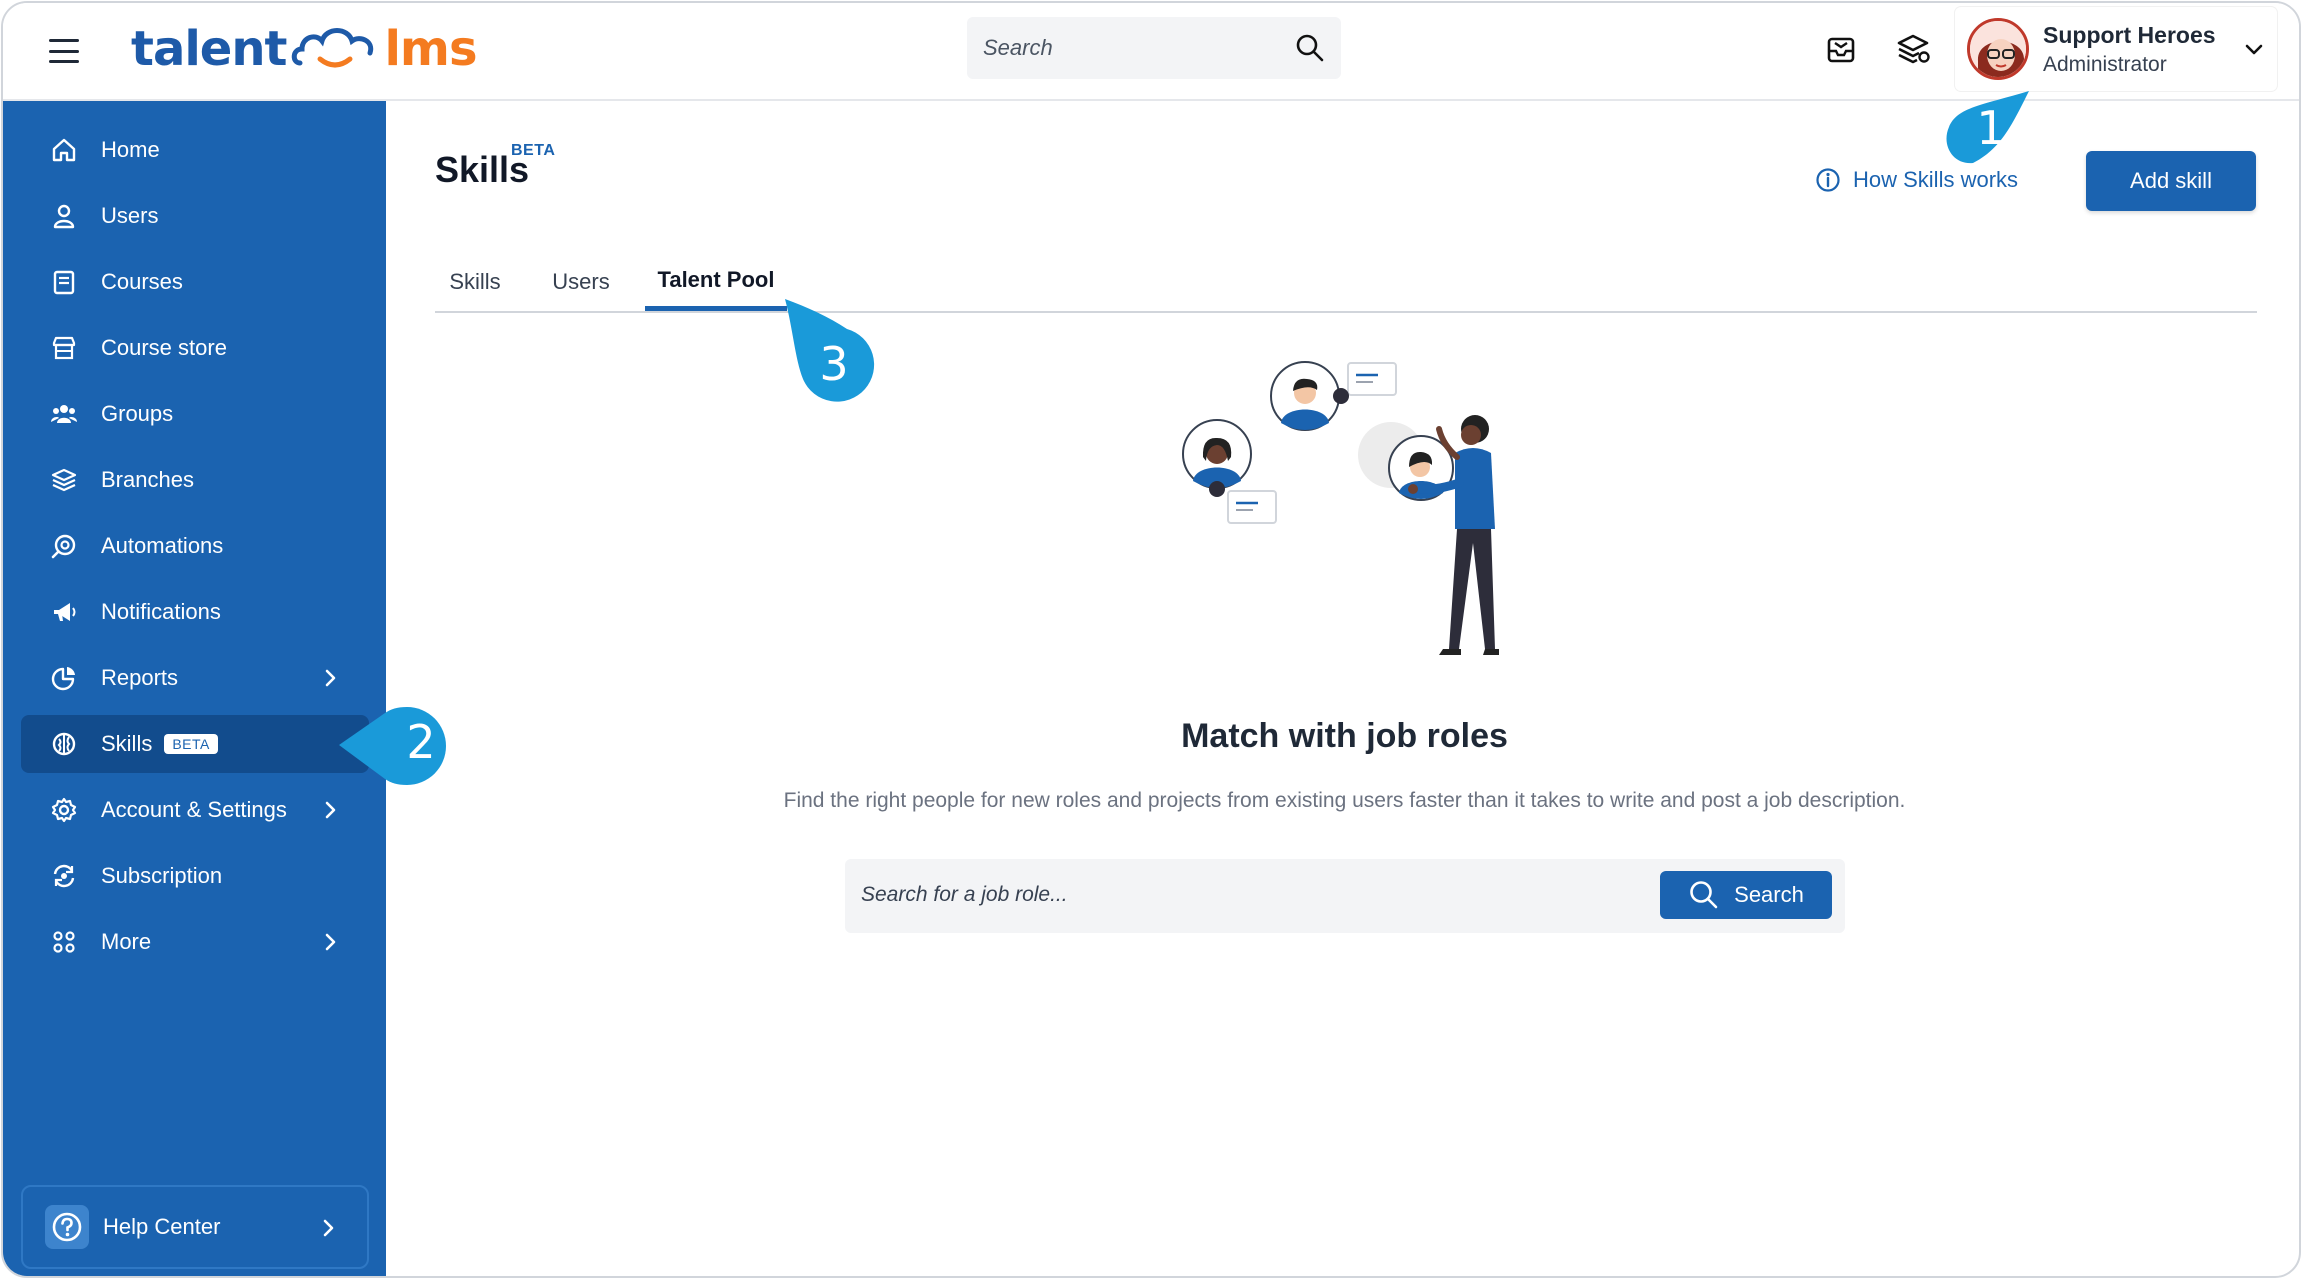  I want to click on sidebar-item-notifications: Notifications, so click(195, 612).